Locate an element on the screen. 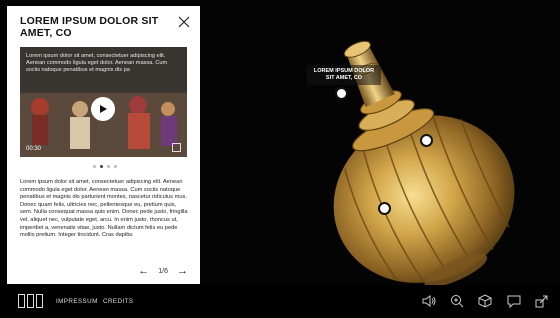 This screenshot has width=560, height=318. bottom-toolbar: IMPRESSUM CREDITS is located at coordinates (280, 301).